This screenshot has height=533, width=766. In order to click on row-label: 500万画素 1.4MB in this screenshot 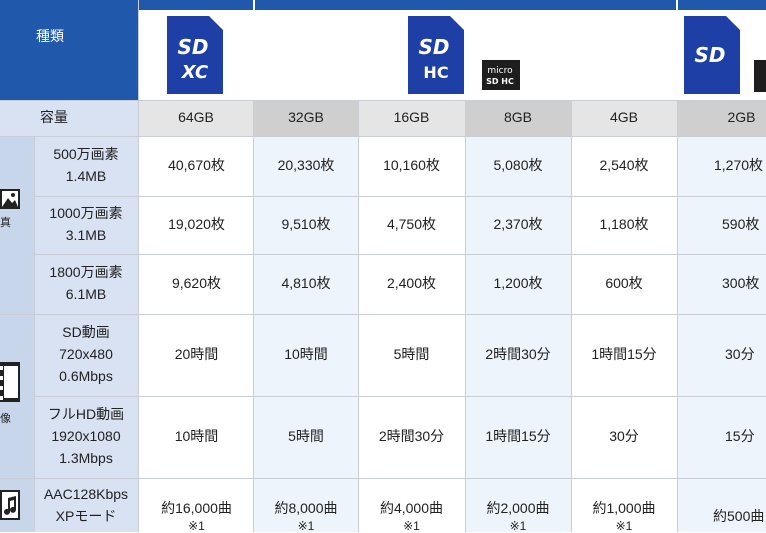, I will do `click(86, 166)`.